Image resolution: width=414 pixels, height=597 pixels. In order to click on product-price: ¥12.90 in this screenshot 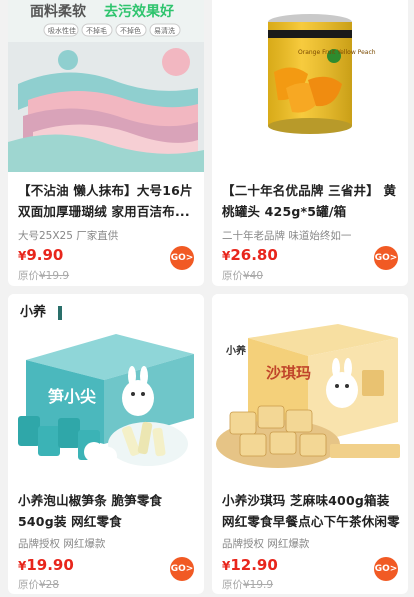, I will do `click(250, 564)`.